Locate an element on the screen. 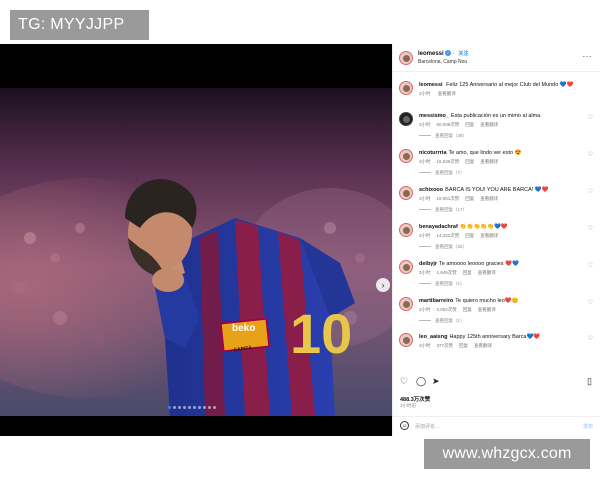 The image size is (600, 480). comment-likes: 377次赞 is located at coordinates (445, 345).